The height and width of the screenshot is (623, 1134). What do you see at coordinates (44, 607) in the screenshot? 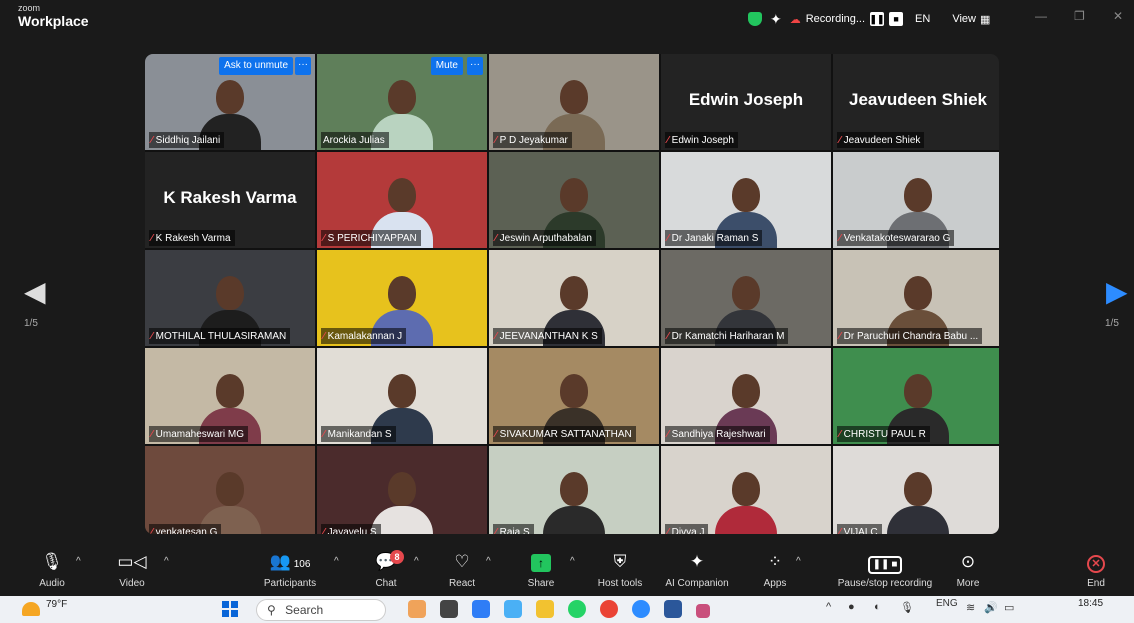
I see `weather-widget: 79°F` at bounding box center [44, 607].